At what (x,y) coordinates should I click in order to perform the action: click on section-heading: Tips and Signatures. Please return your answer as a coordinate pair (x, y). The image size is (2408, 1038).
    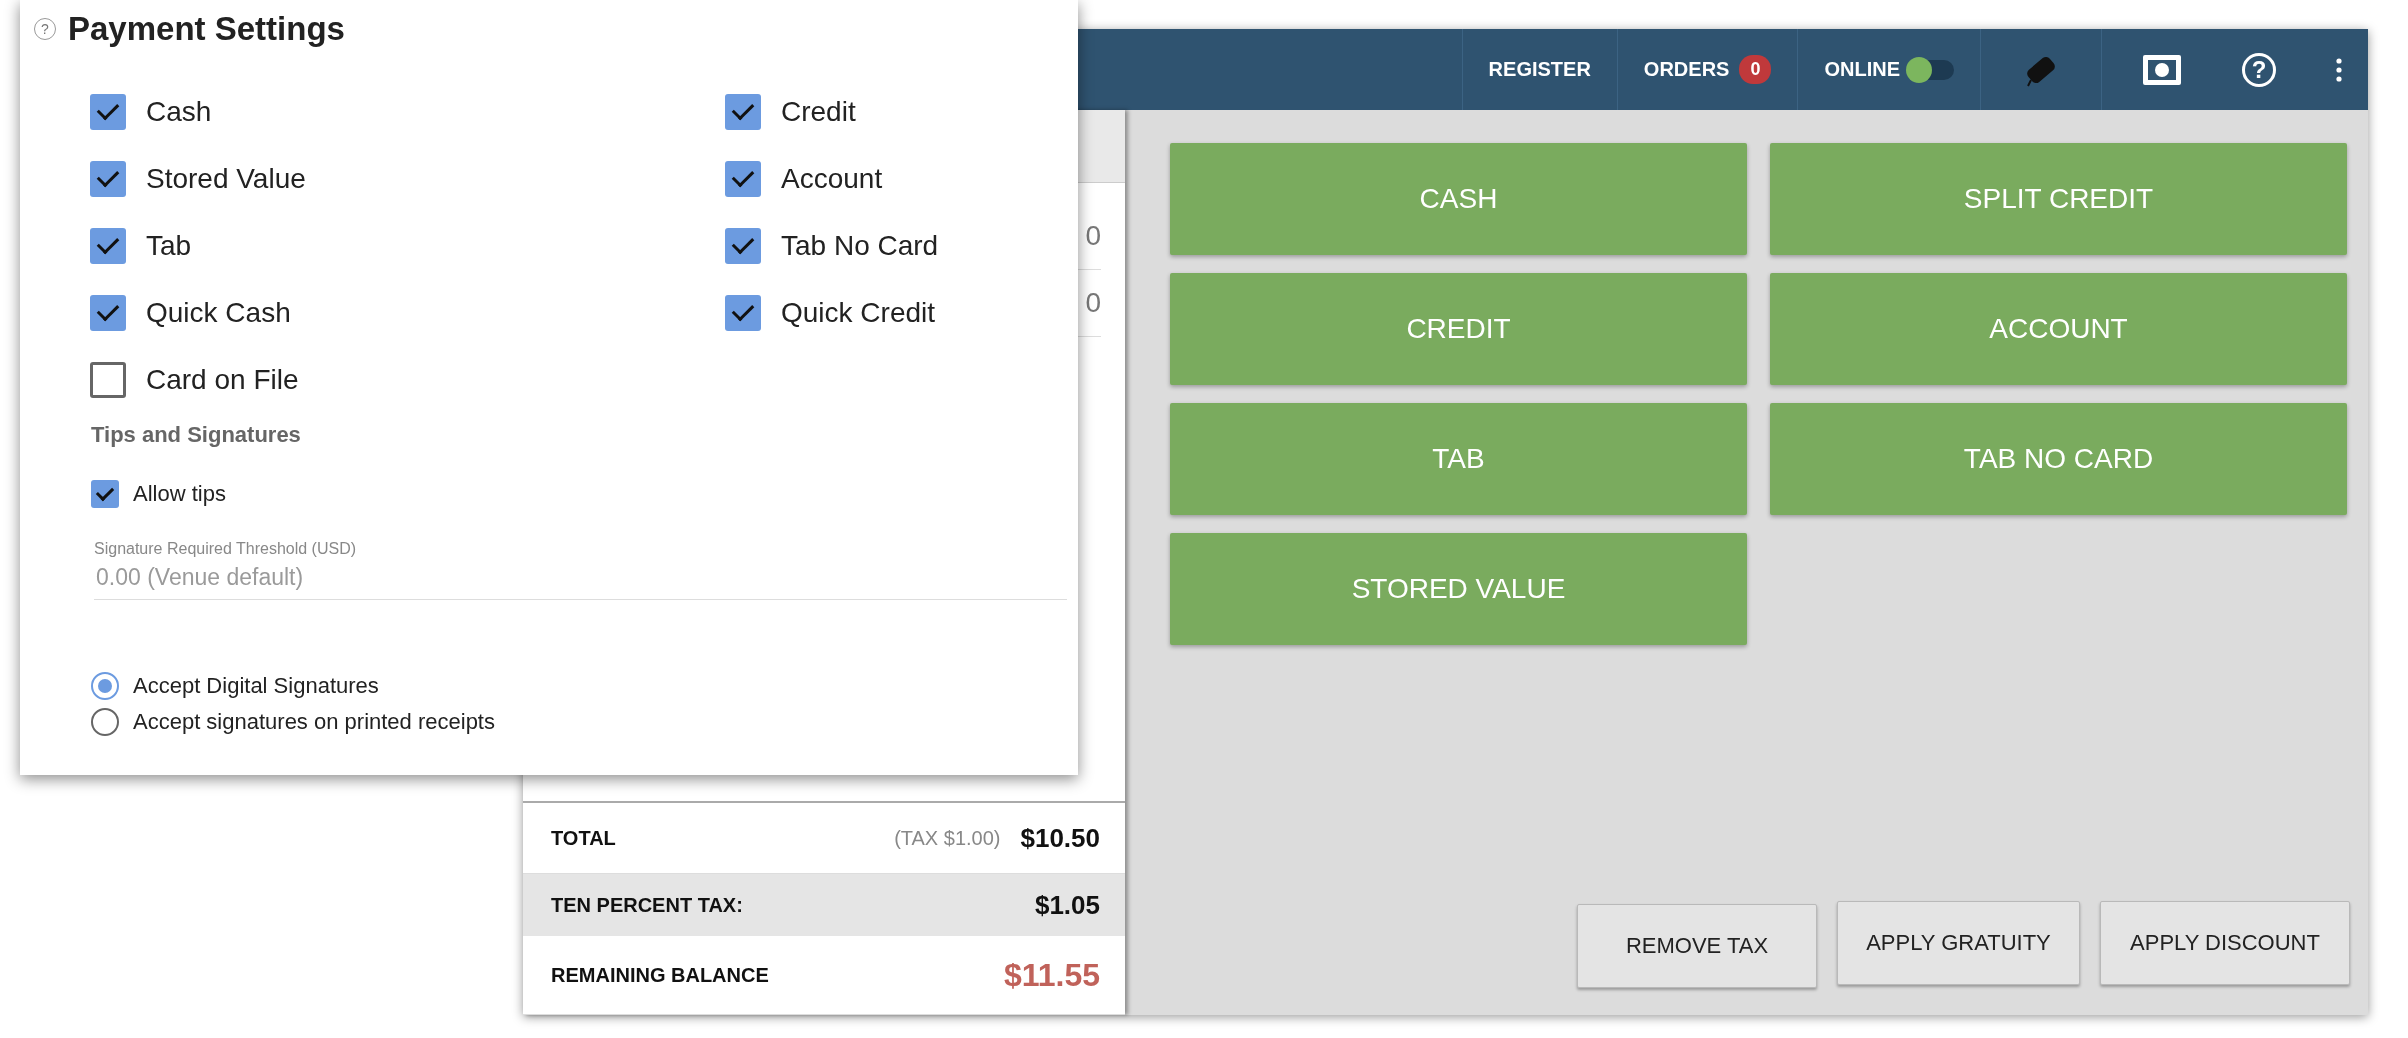
    Looking at the image, I should click on (196, 435).